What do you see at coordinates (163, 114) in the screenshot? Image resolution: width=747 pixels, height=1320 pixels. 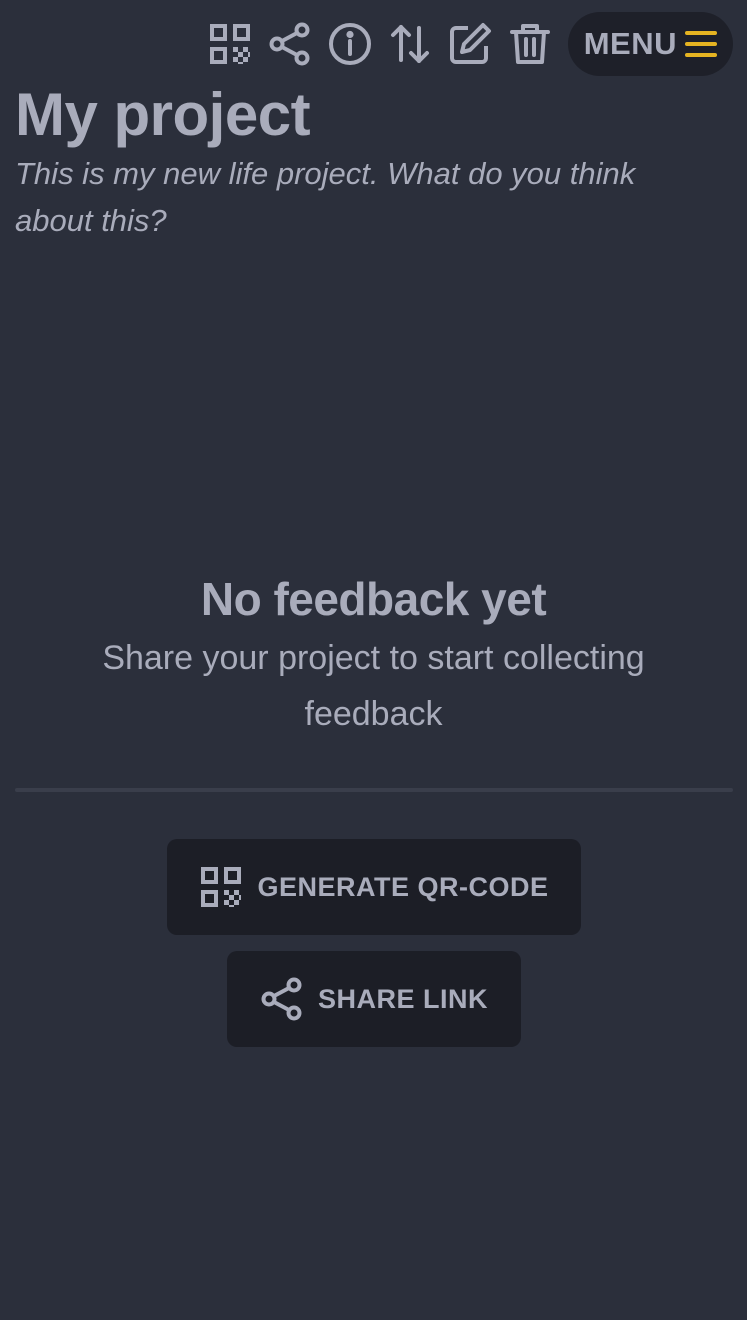 I see `page-title: My project` at bounding box center [163, 114].